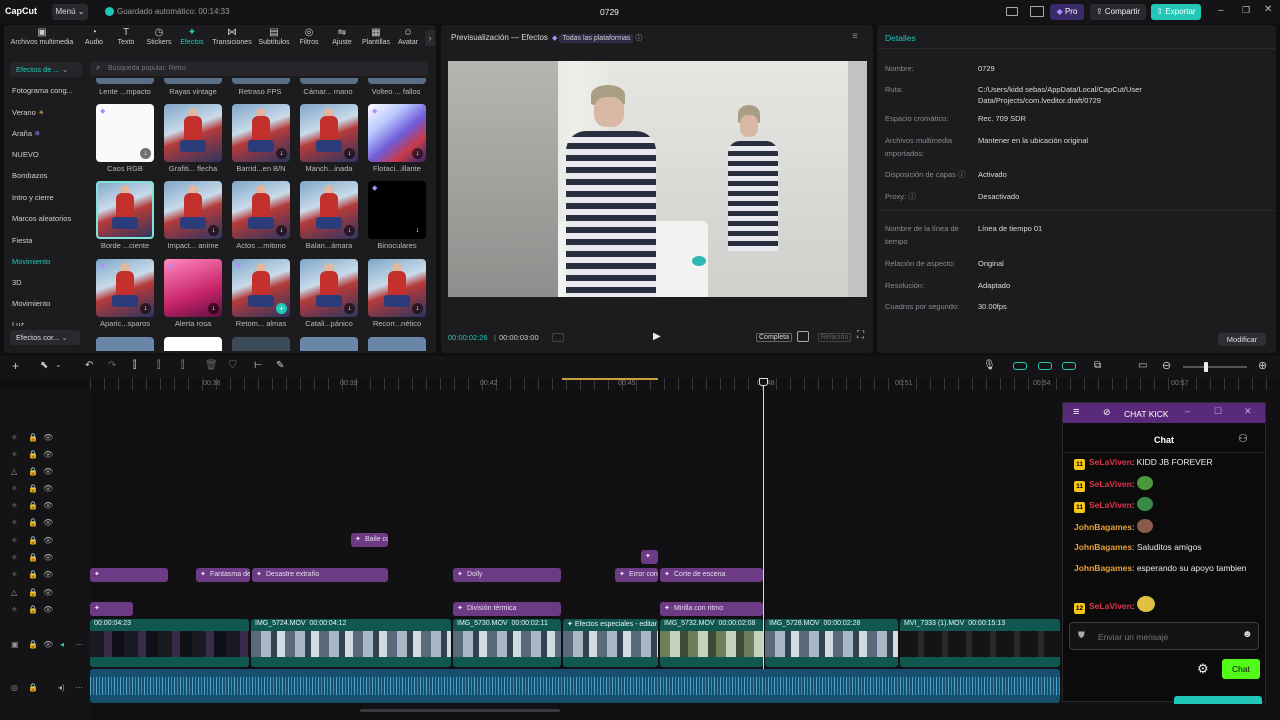 The height and width of the screenshot is (720, 1280). Describe the element at coordinates (1218, 700) in the screenshot. I see `floating-notification` at that location.